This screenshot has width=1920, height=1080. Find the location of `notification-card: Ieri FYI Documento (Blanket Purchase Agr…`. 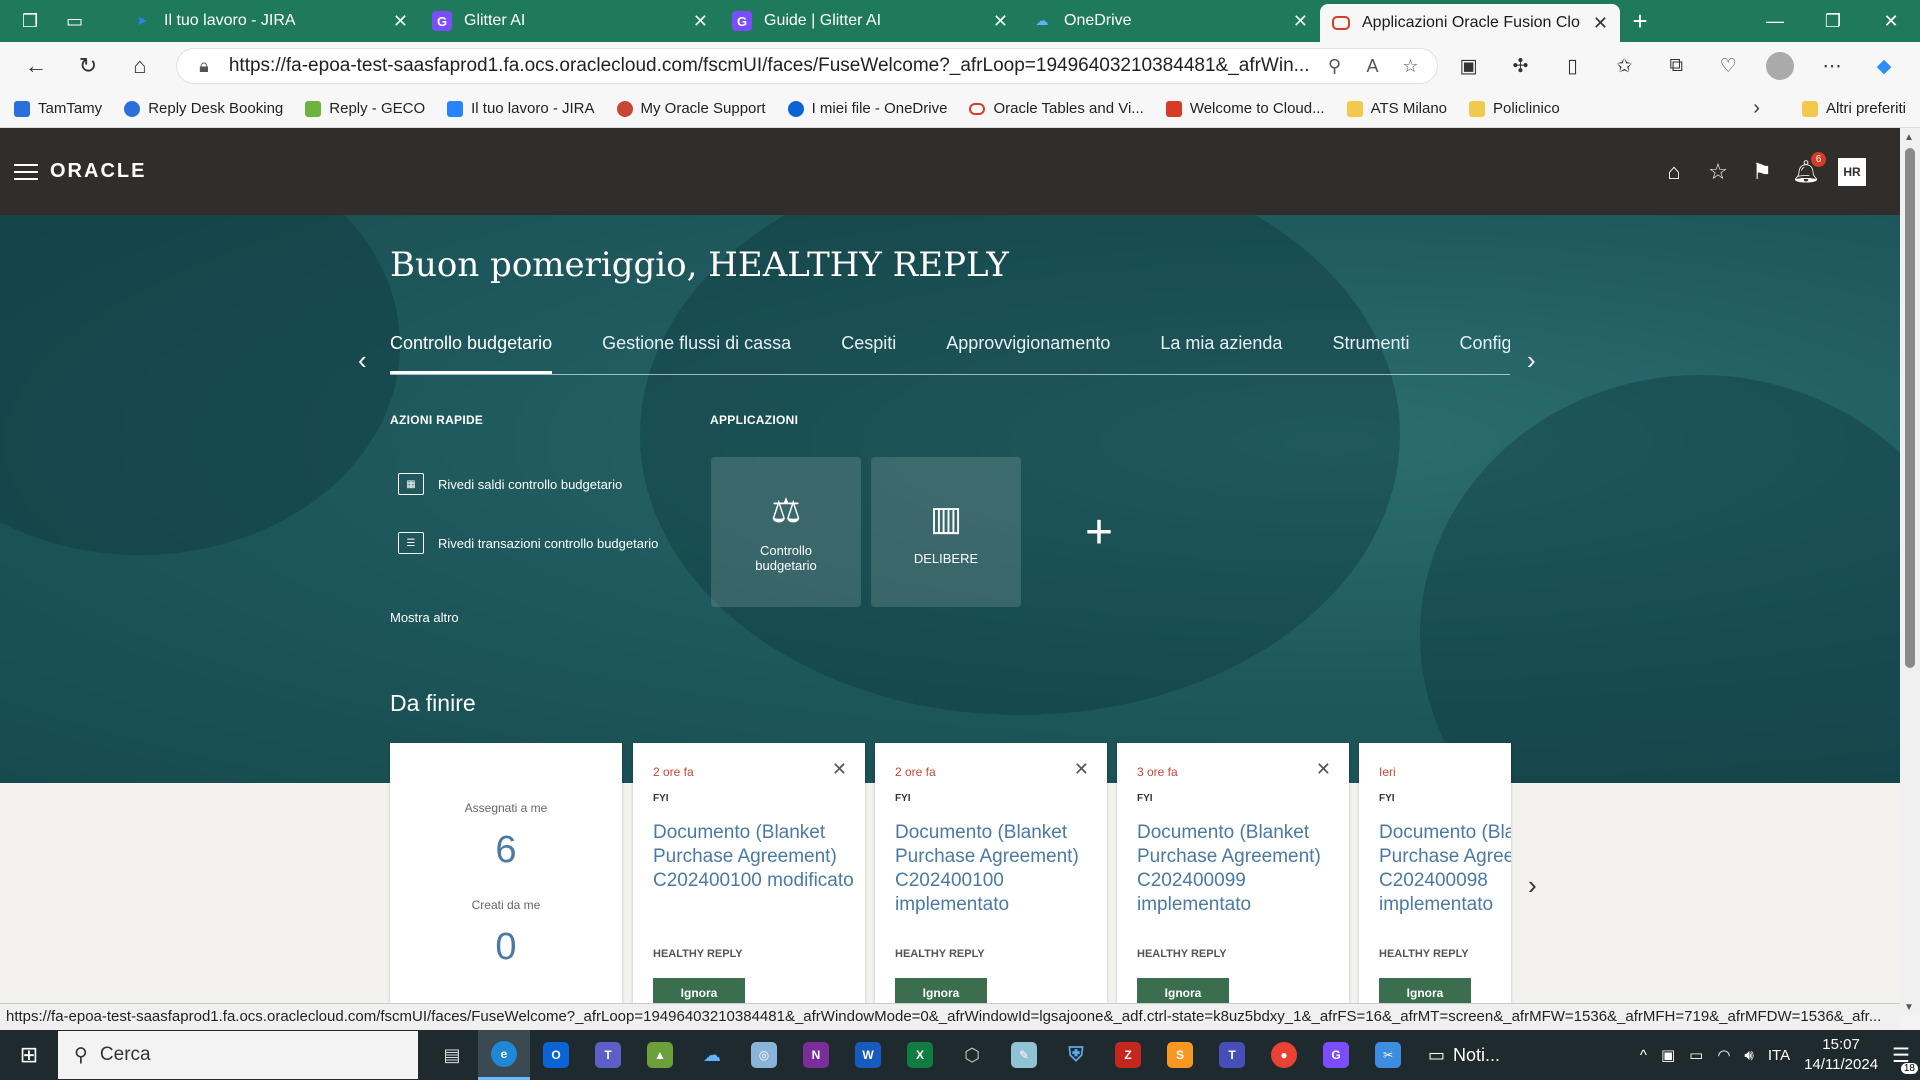

notification-card: Ieri FYI Documento (Blanket Purchase Agr… is located at coordinates (1435, 879).